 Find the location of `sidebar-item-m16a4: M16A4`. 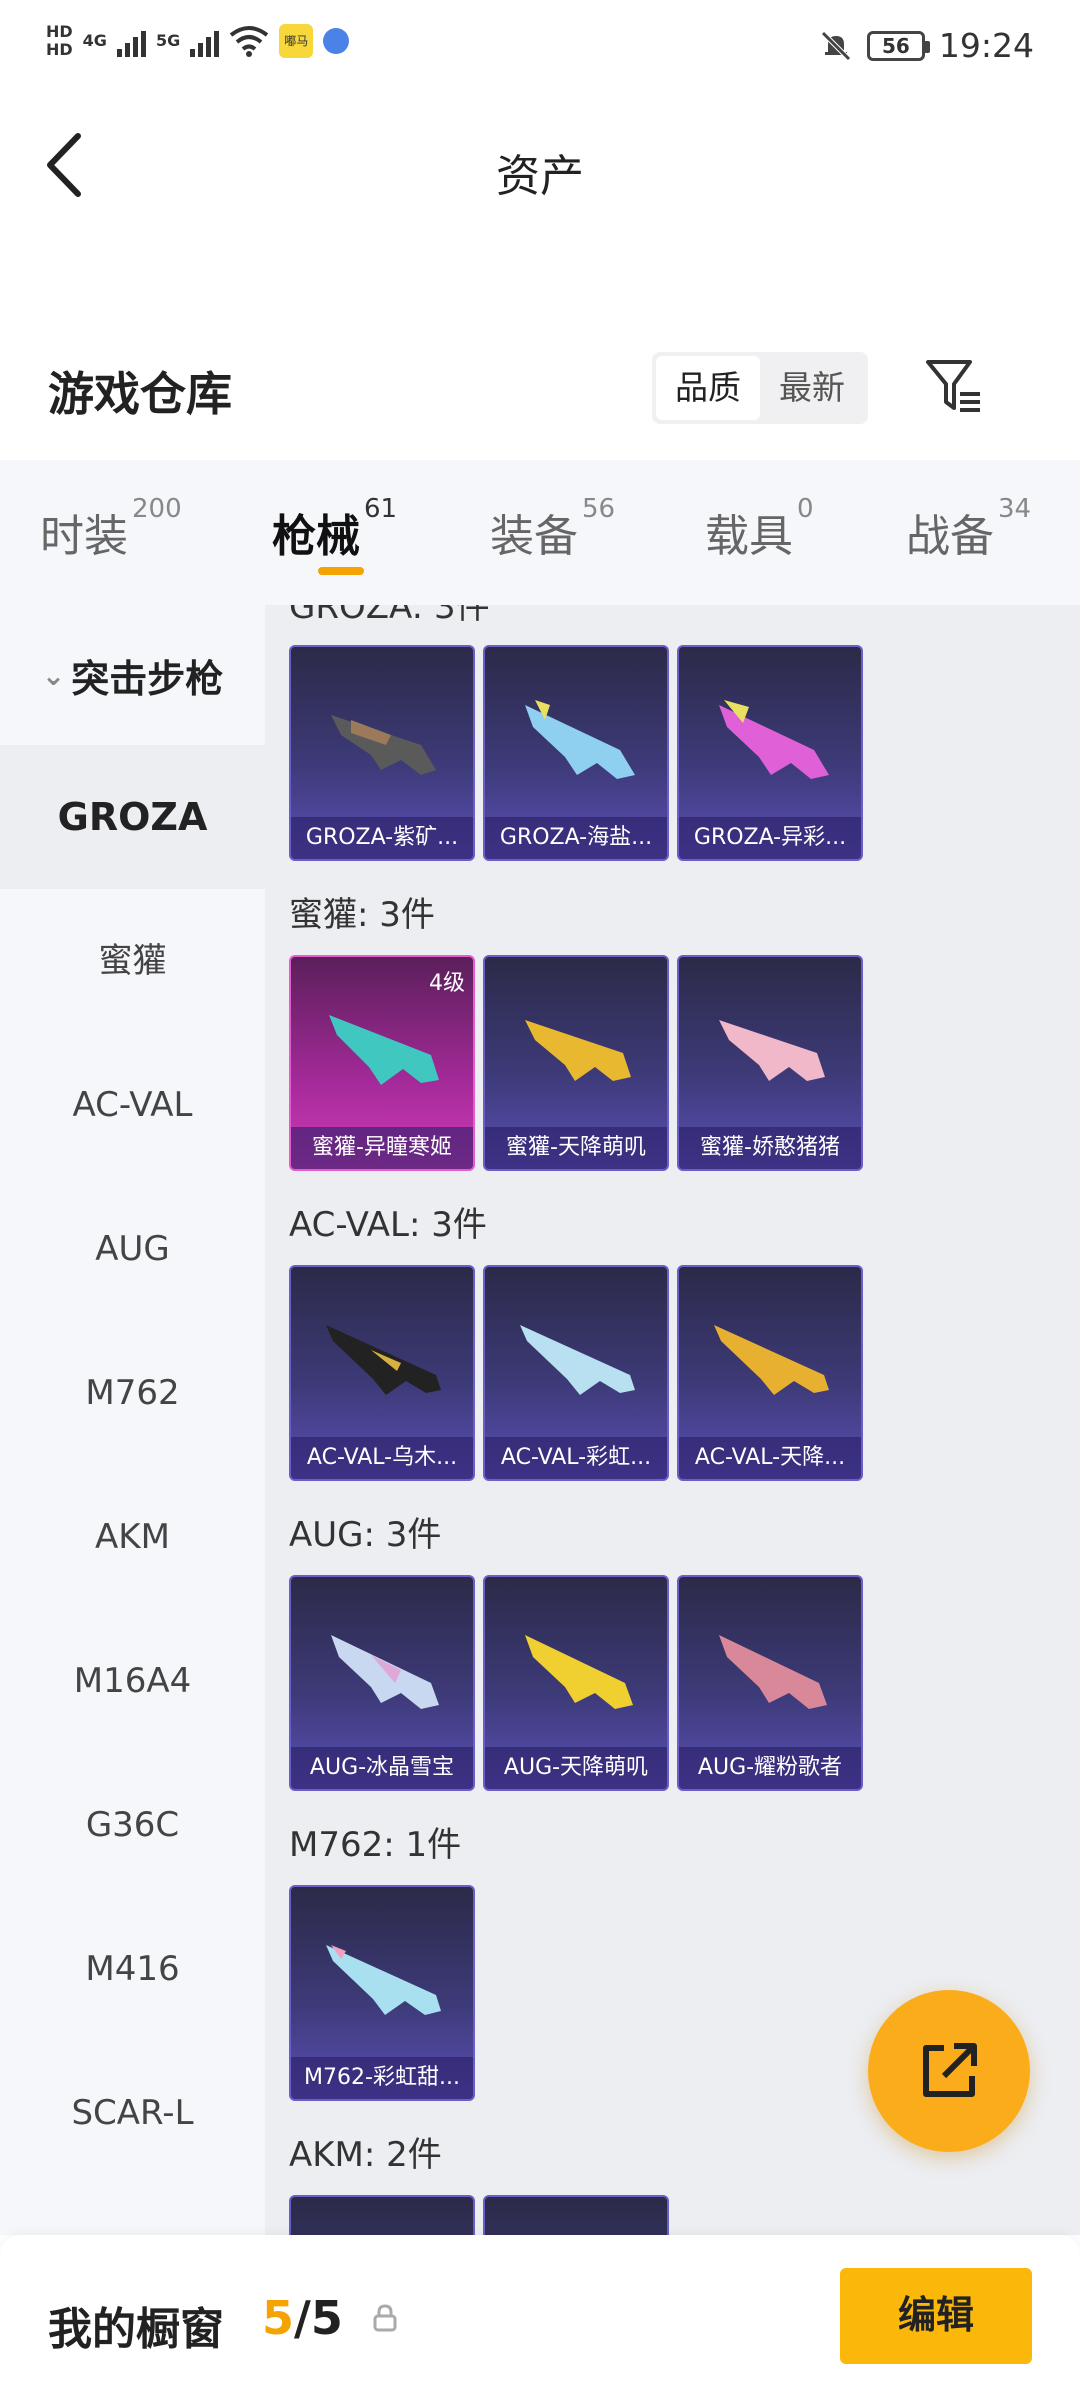

sidebar-item-m16a4: M16A4 is located at coordinates (132, 1681).